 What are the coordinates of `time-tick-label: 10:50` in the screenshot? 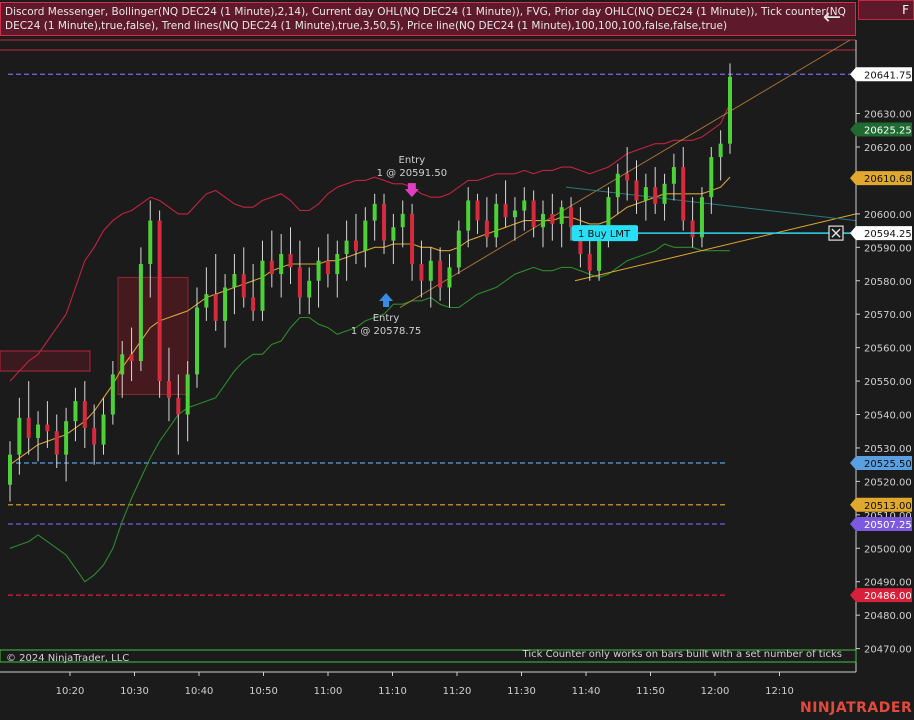 It's located at (263, 691).